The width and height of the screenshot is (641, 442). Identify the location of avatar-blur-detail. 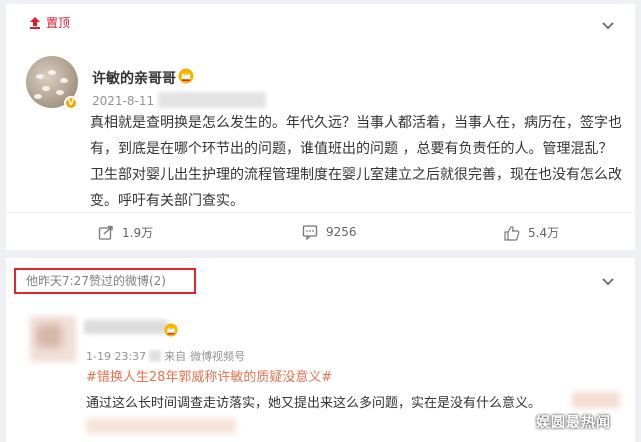
(49, 336).